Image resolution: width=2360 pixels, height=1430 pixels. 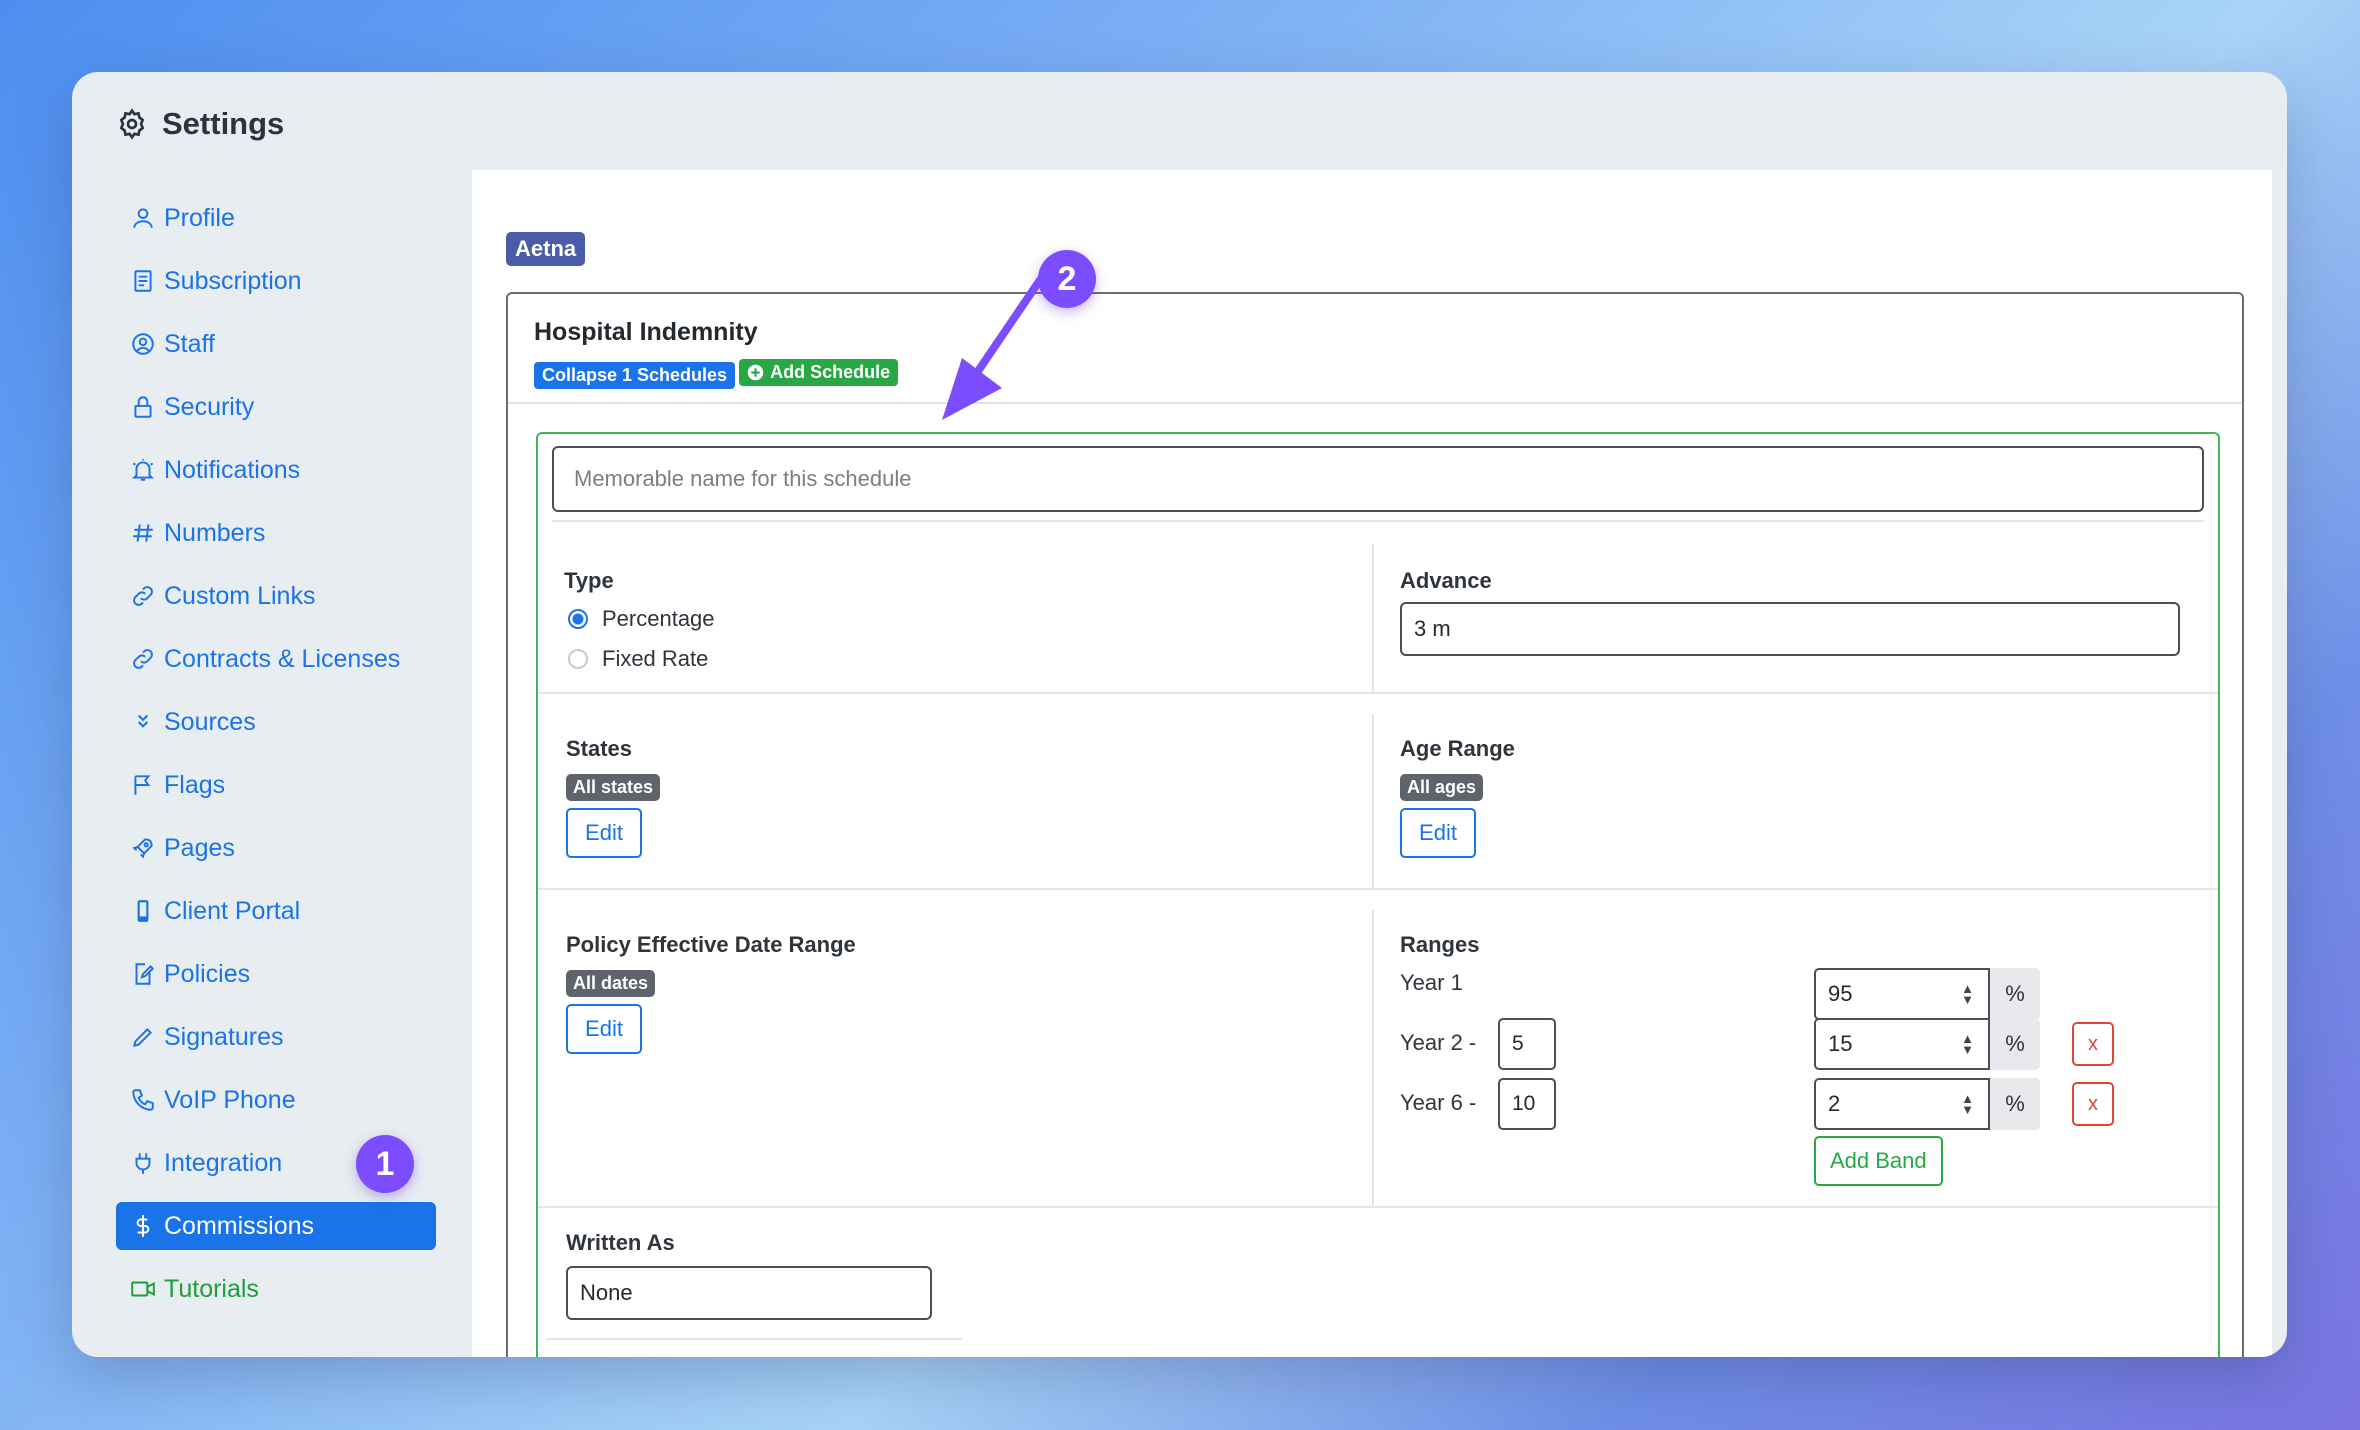 What do you see at coordinates (276, 722) in the screenshot?
I see `sidebar-item-sources: Sources` at bounding box center [276, 722].